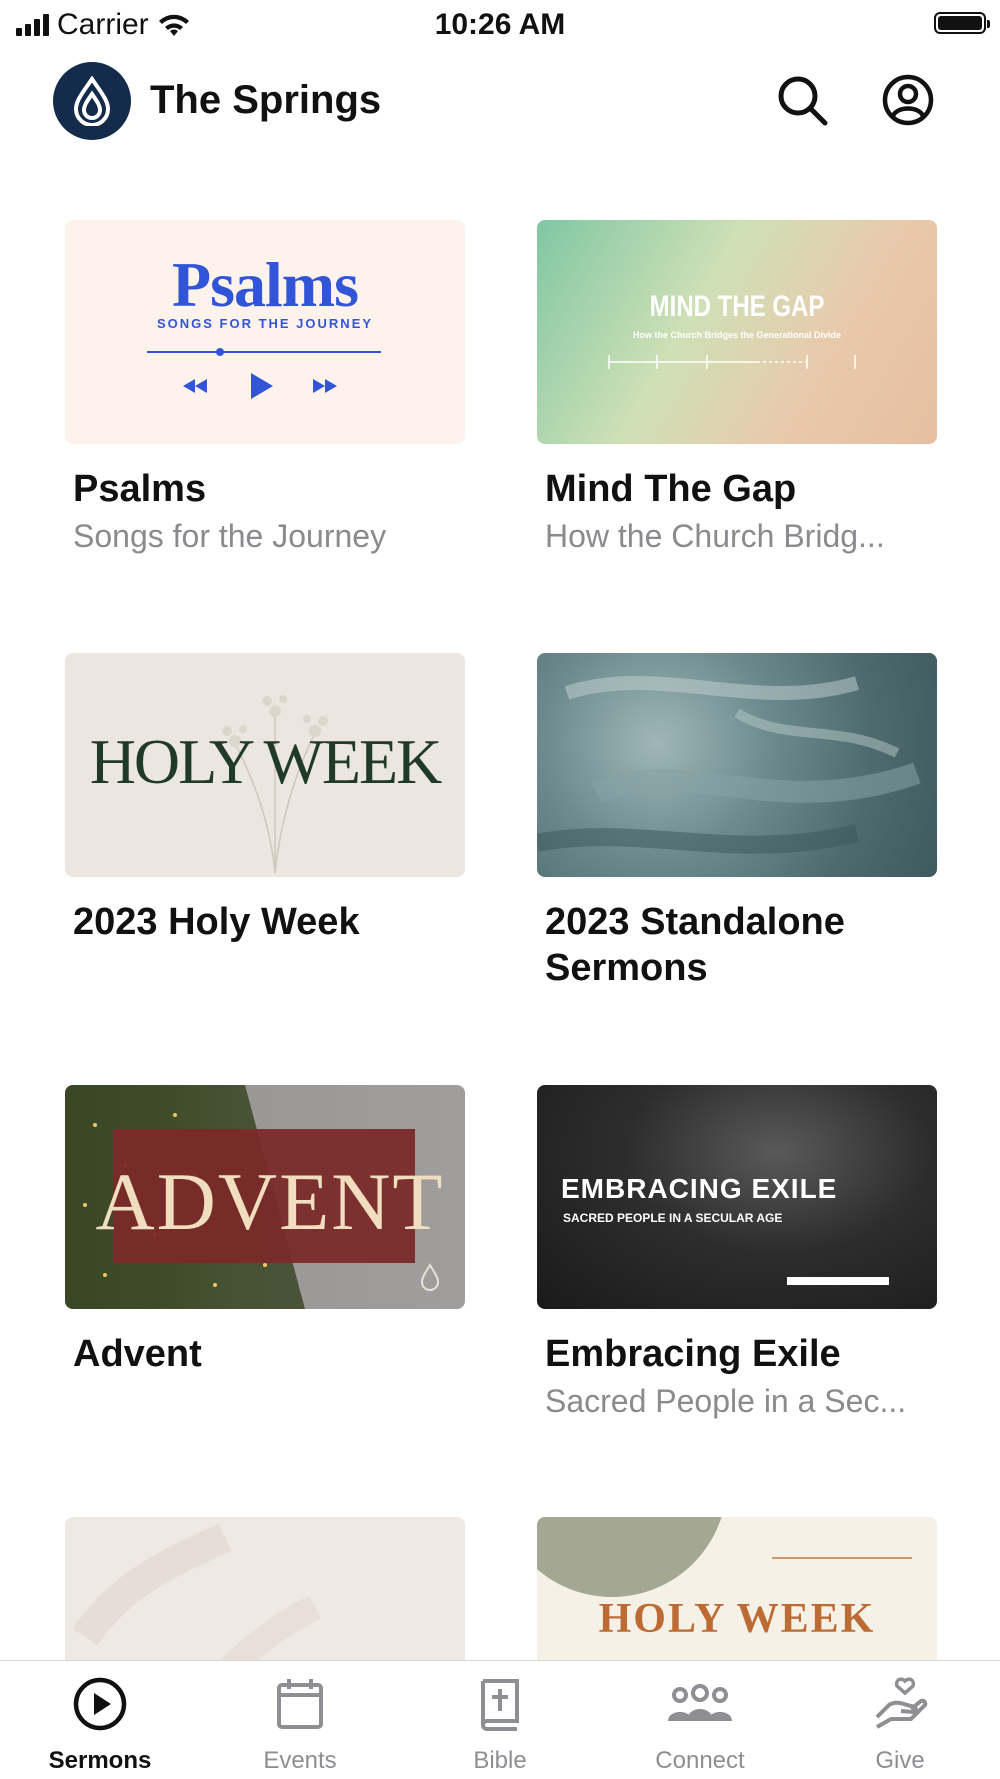  I want to click on battery-icon, so click(962, 23).